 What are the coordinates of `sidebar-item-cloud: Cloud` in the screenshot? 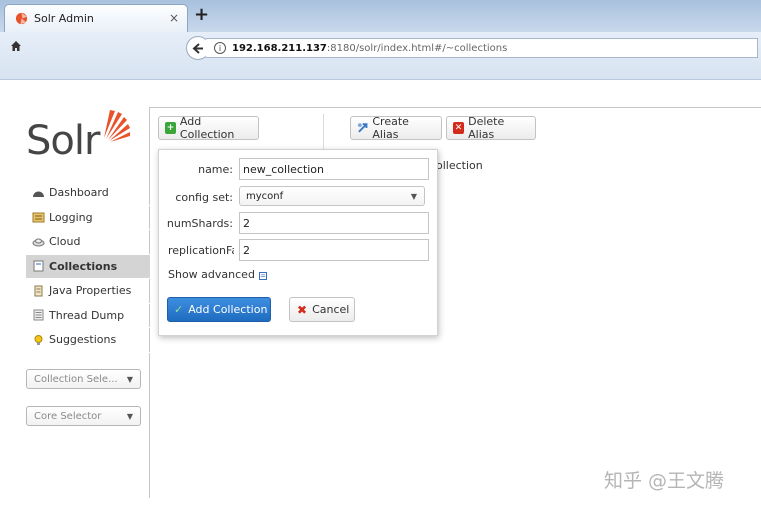 It's located at (88, 242).